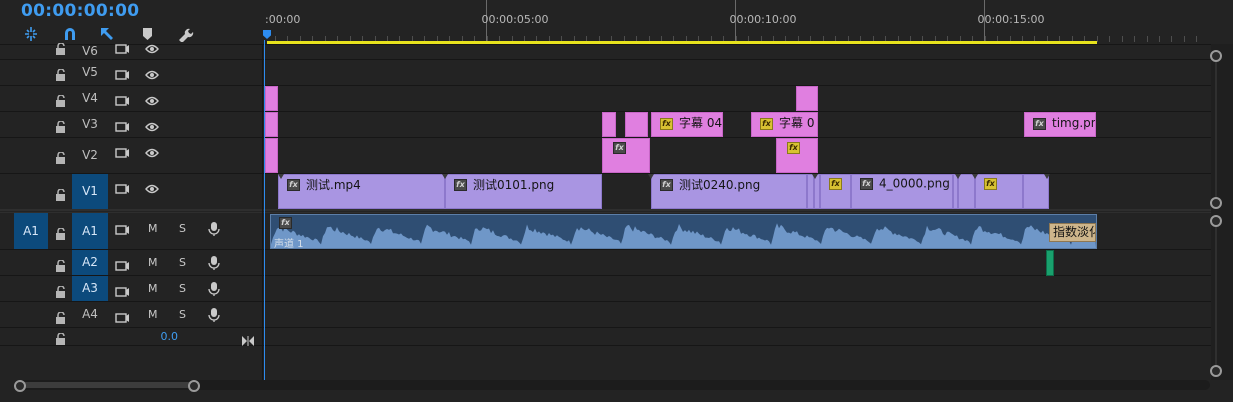 Image resolution: width=1233 pixels, height=402 pixels. Describe the element at coordinates (131, 314) in the screenshot. I see `track-header-a4: A4 M S` at that location.